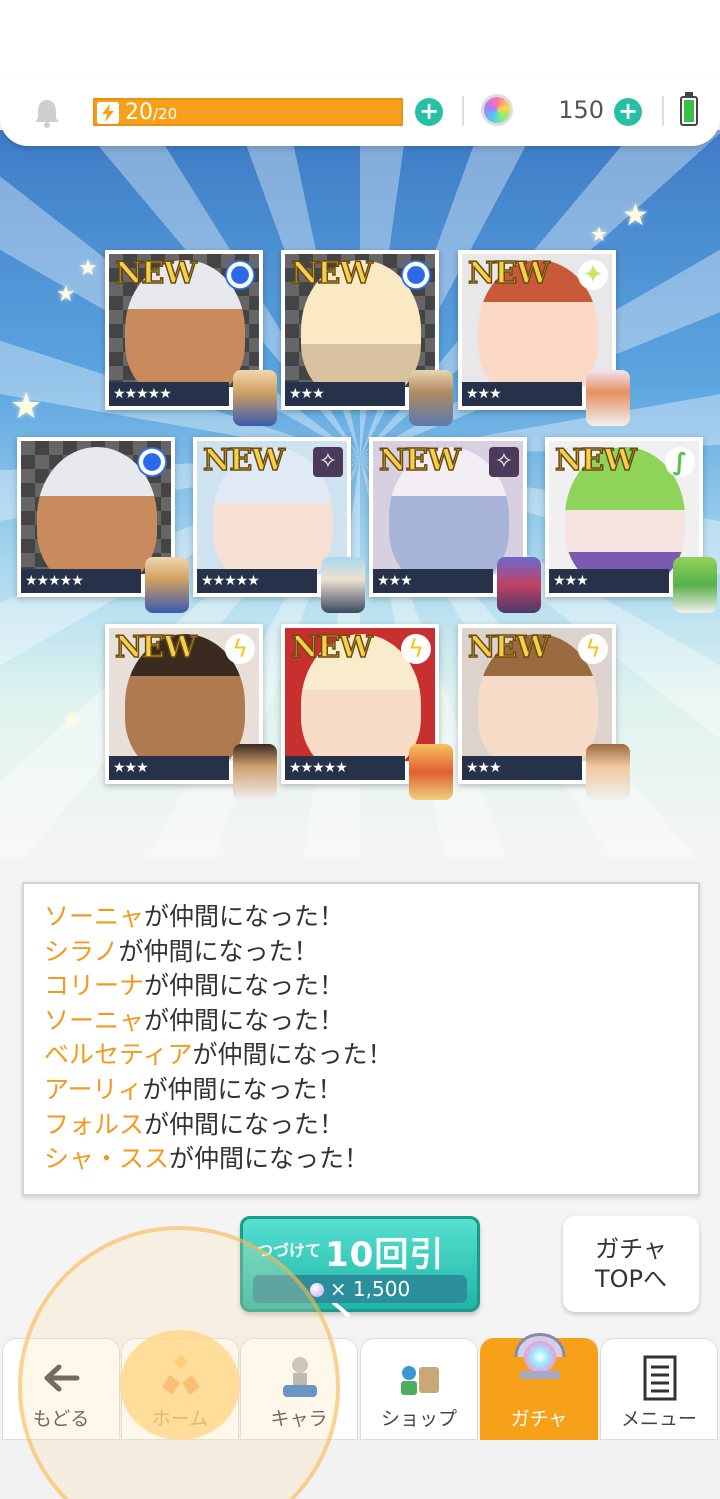 The width and height of the screenshot is (720, 1499). I want to click on character-name: シャ・スス, so click(107, 1159).